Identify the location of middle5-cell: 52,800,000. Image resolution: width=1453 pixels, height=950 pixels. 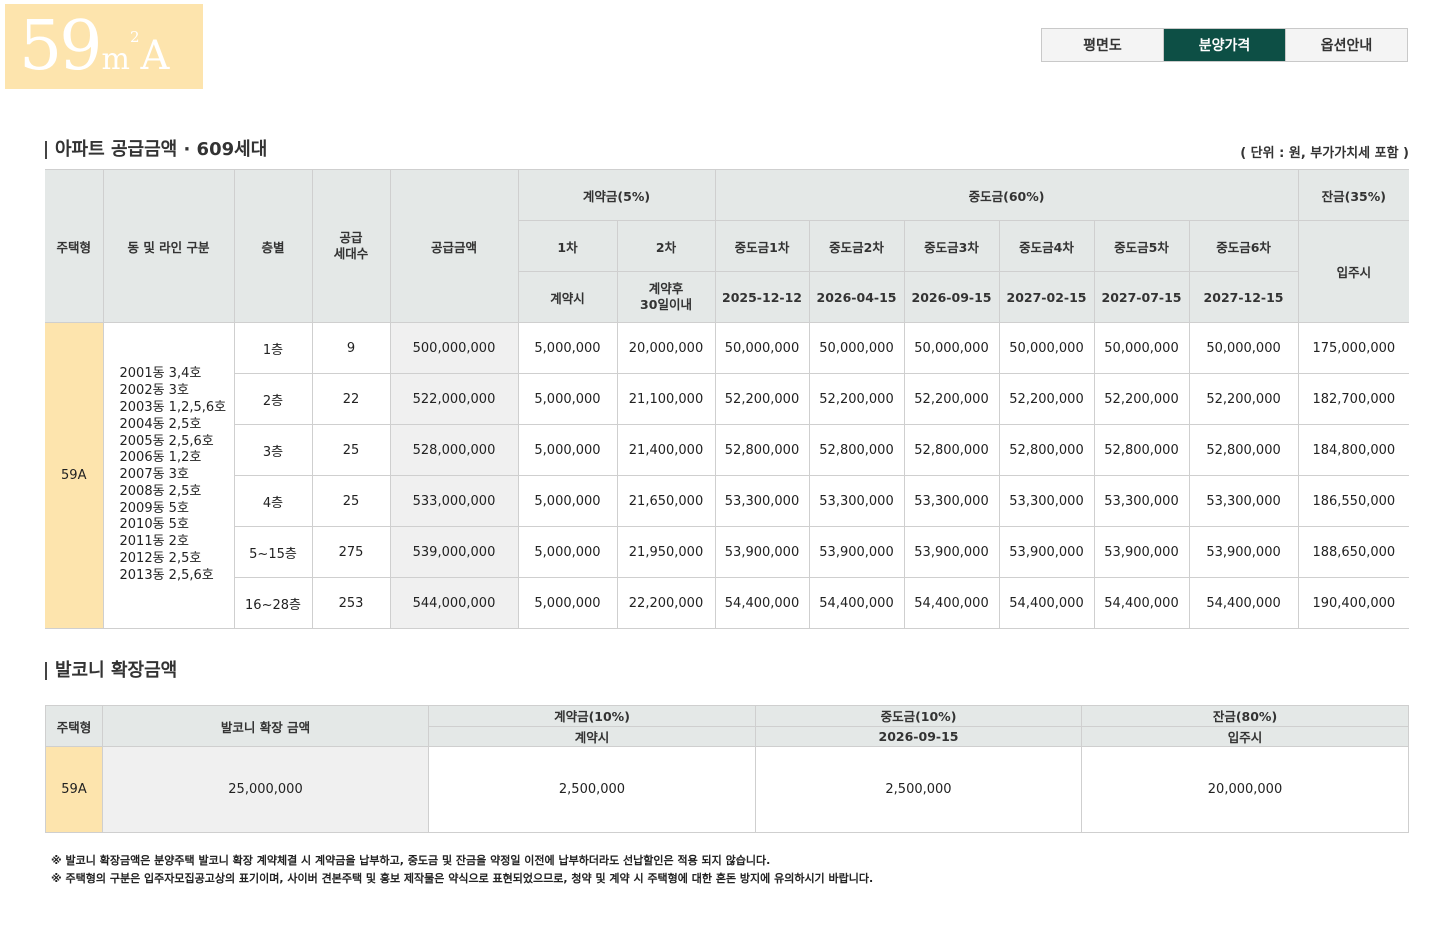
(1141, 450).